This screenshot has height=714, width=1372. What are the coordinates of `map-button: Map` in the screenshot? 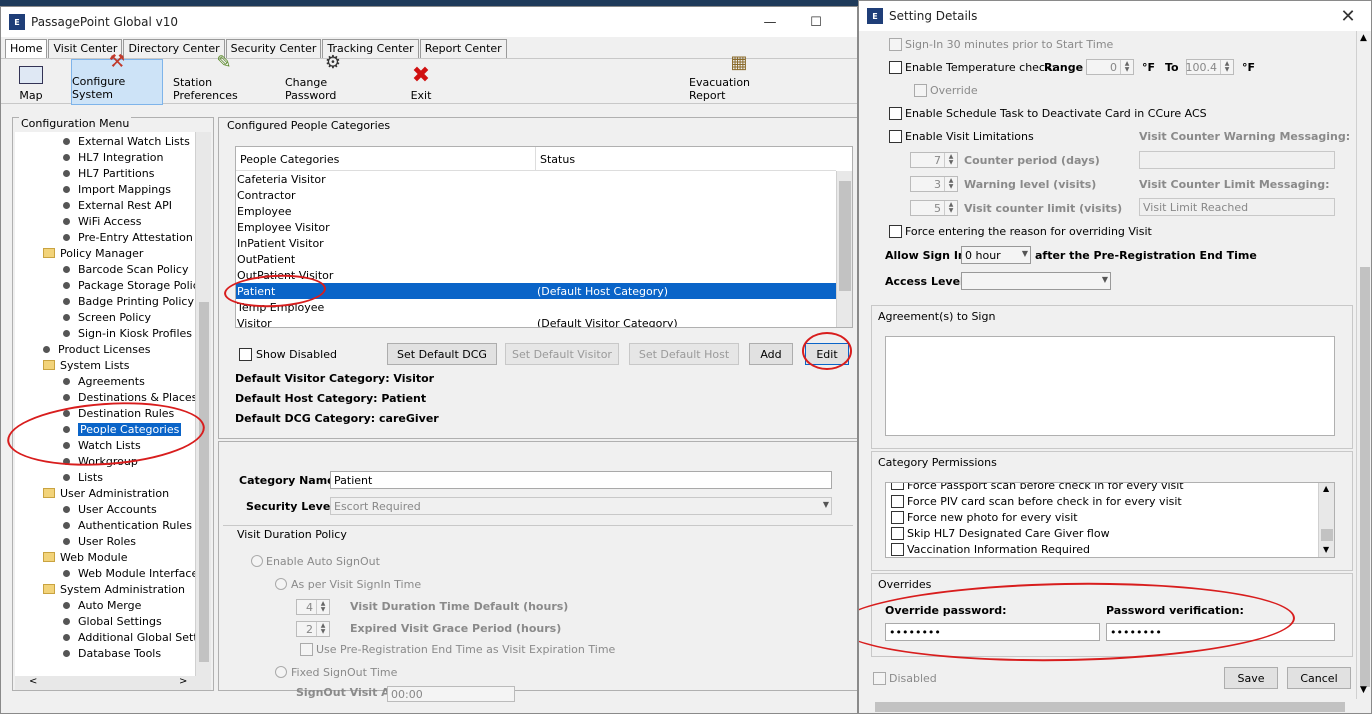 It's located at (31, 82).